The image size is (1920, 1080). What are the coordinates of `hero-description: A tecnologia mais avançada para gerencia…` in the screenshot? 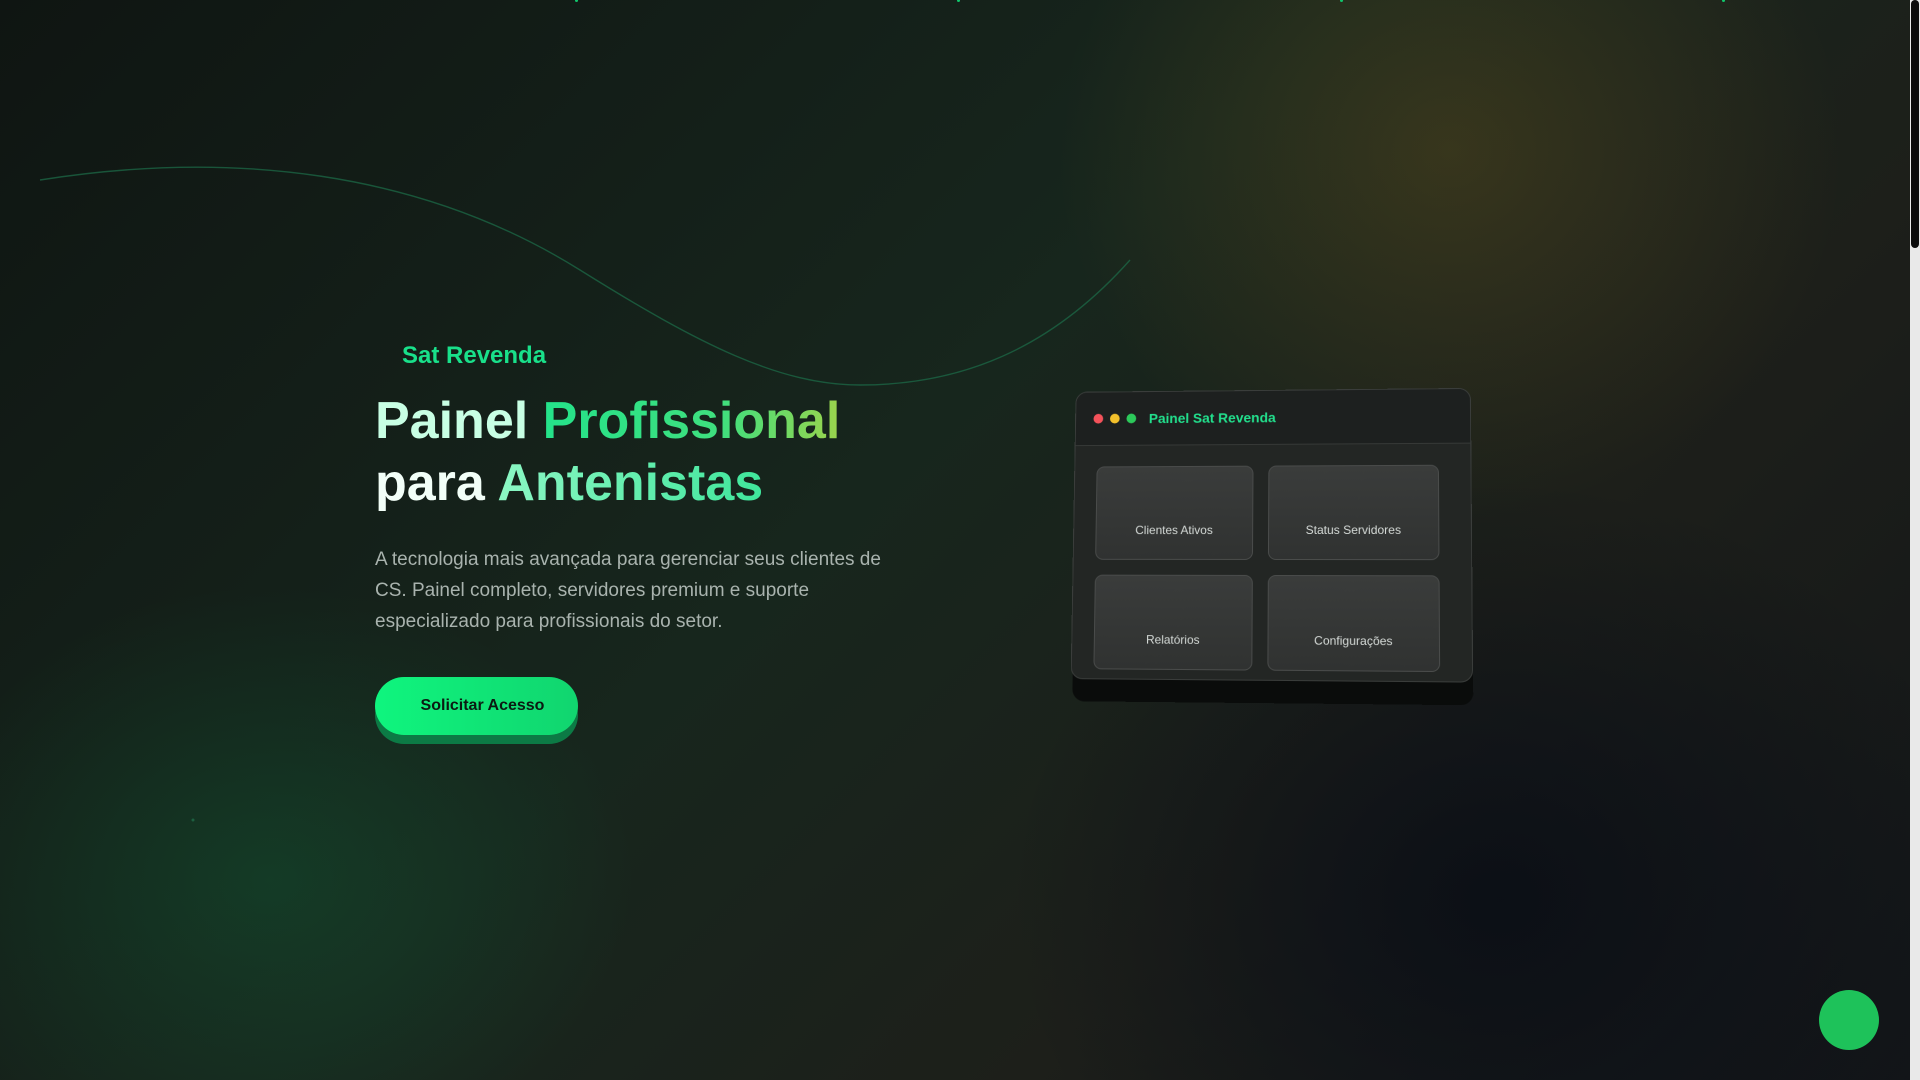 It's located at (628, 590).